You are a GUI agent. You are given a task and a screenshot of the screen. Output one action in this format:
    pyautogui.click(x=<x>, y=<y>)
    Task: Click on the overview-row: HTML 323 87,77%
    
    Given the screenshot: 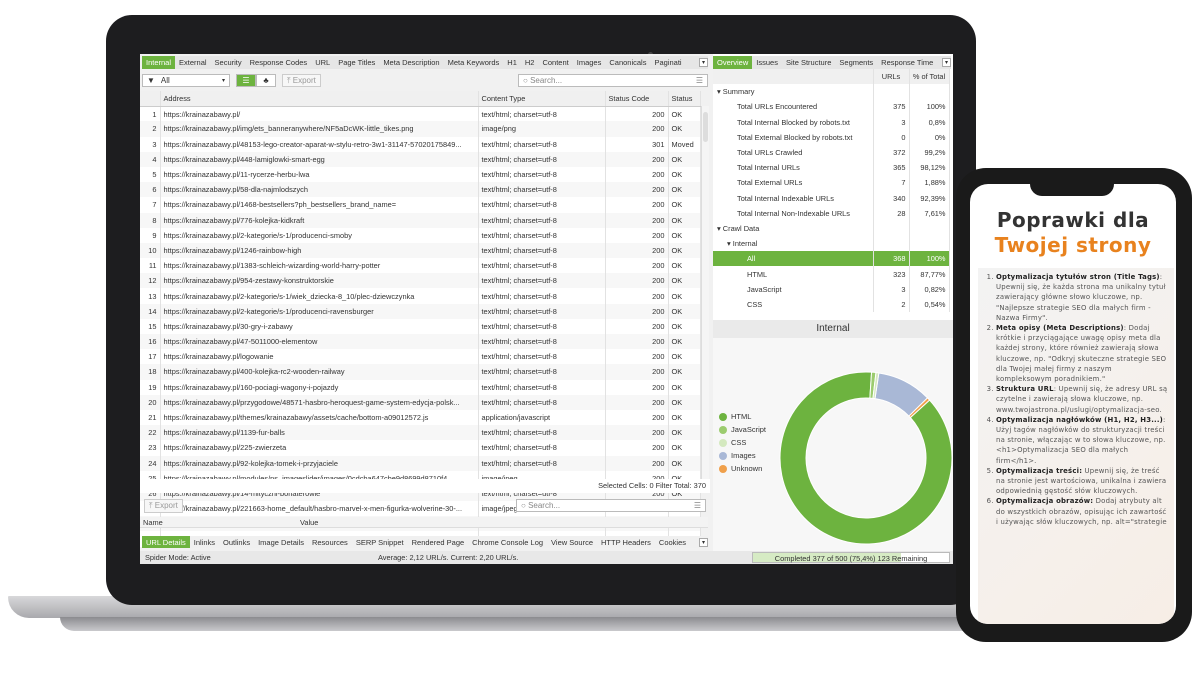 What is the action you would take?
    pyautogui.click(x=831, y=274)
    